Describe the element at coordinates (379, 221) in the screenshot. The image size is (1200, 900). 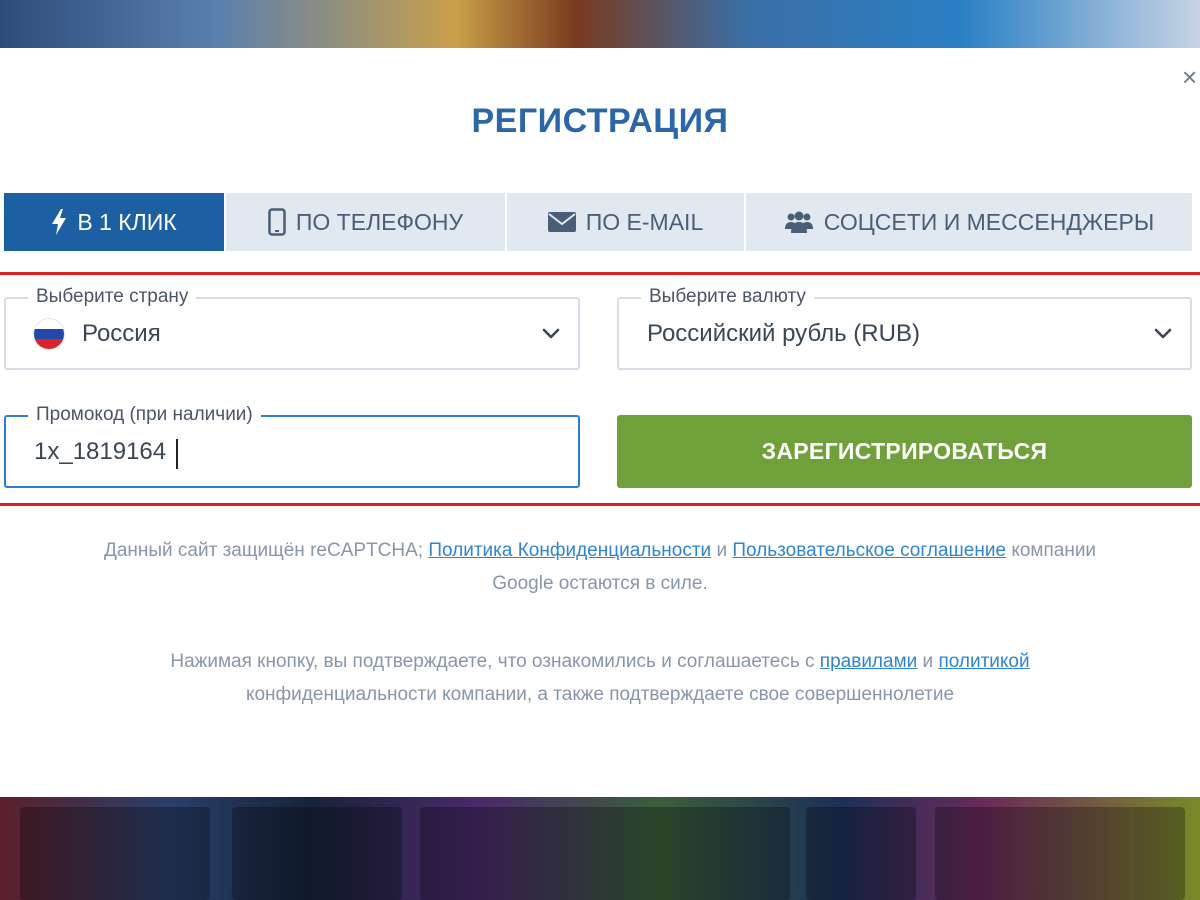
I see `tab-label: ПО ТЕЛЕФОНУ` at that location.